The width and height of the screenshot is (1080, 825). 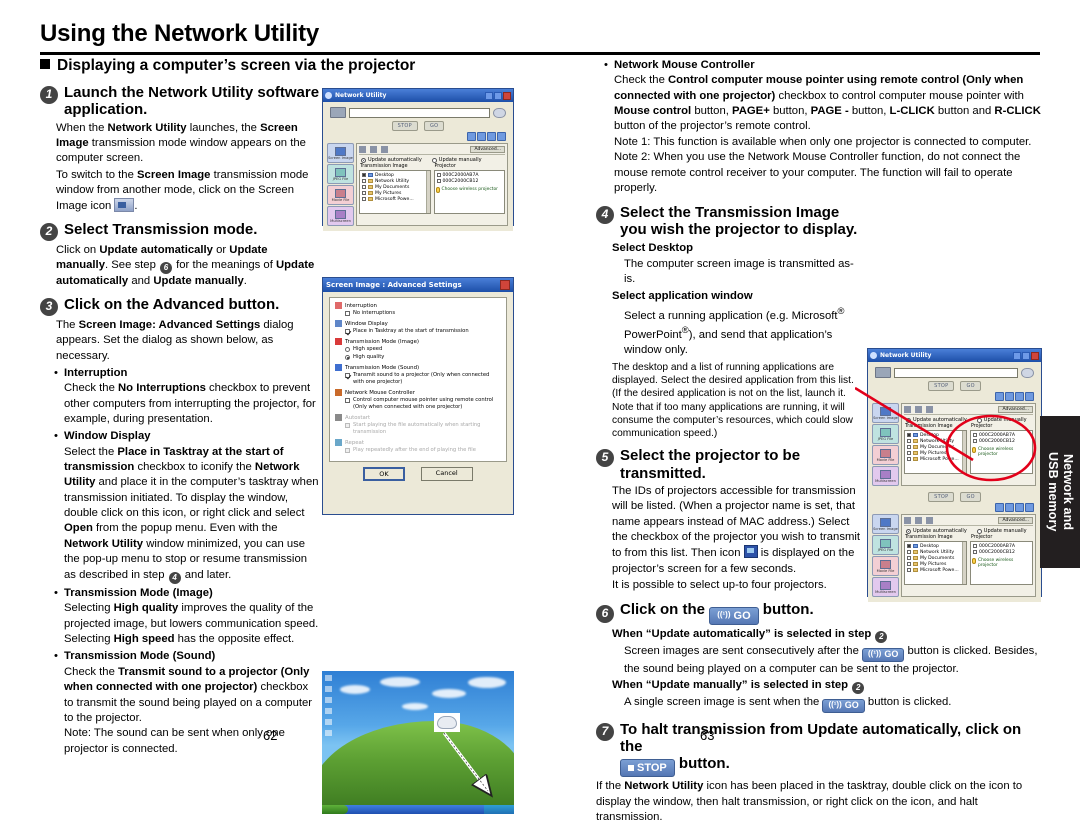 I want to click on go-button: GO, so click(x=434, y=126).